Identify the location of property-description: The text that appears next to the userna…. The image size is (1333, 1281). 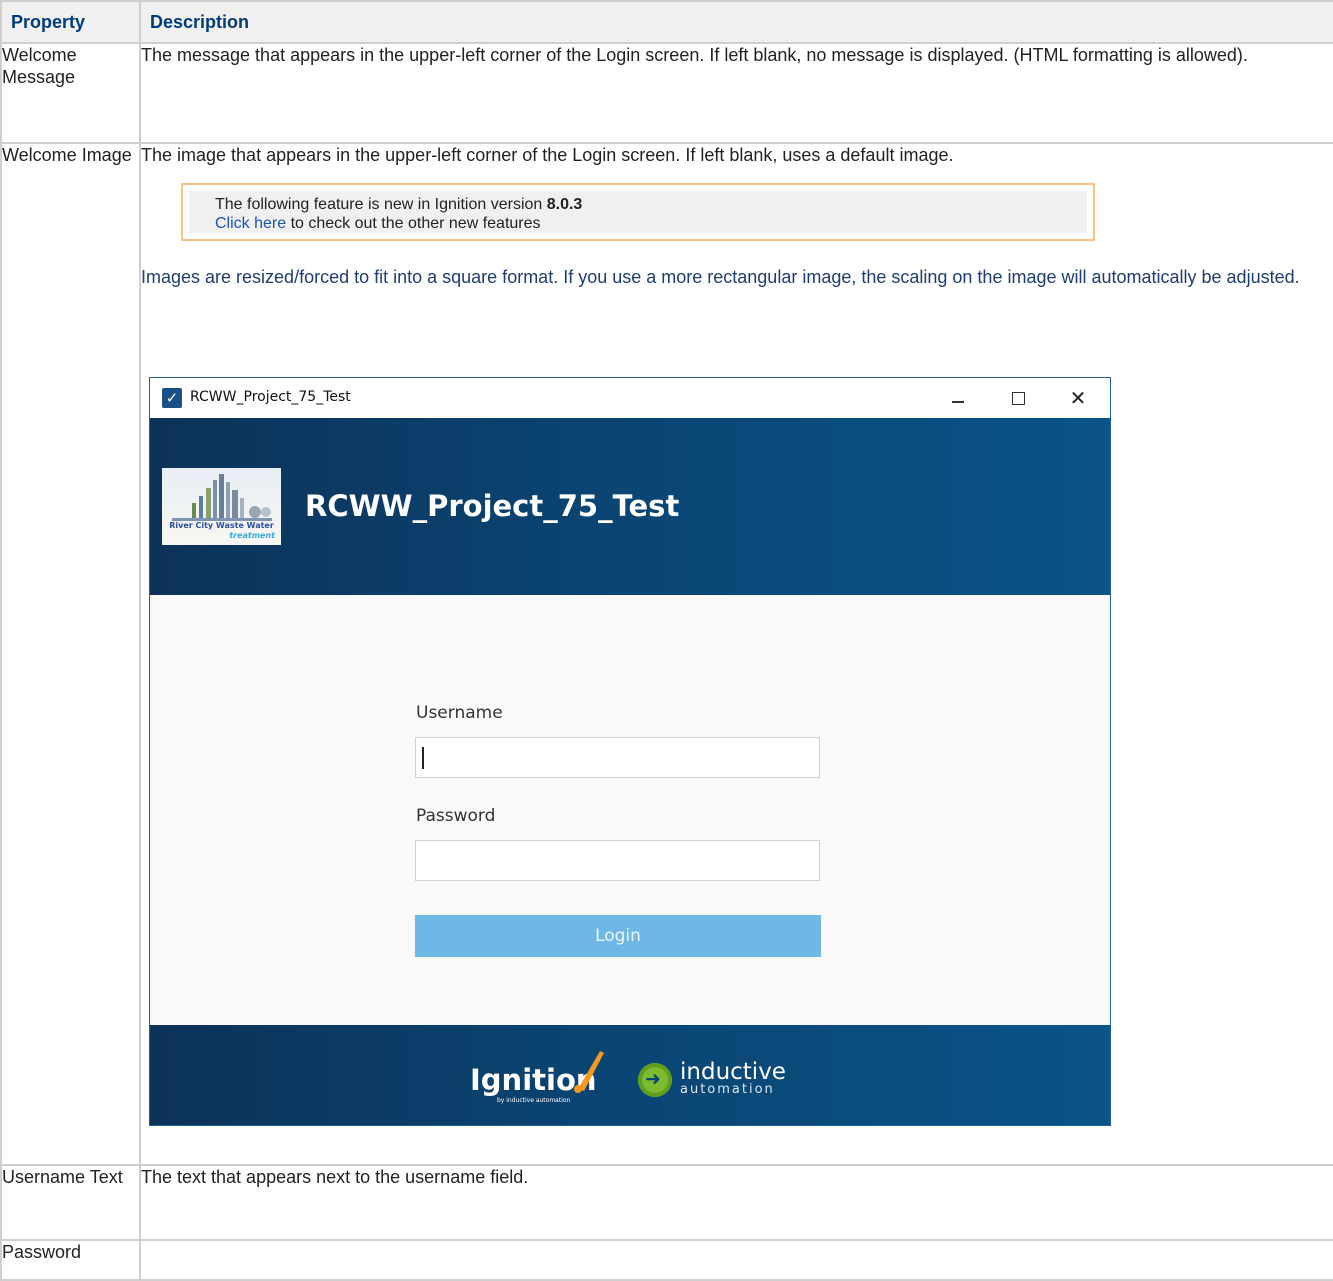
(736, 1202).